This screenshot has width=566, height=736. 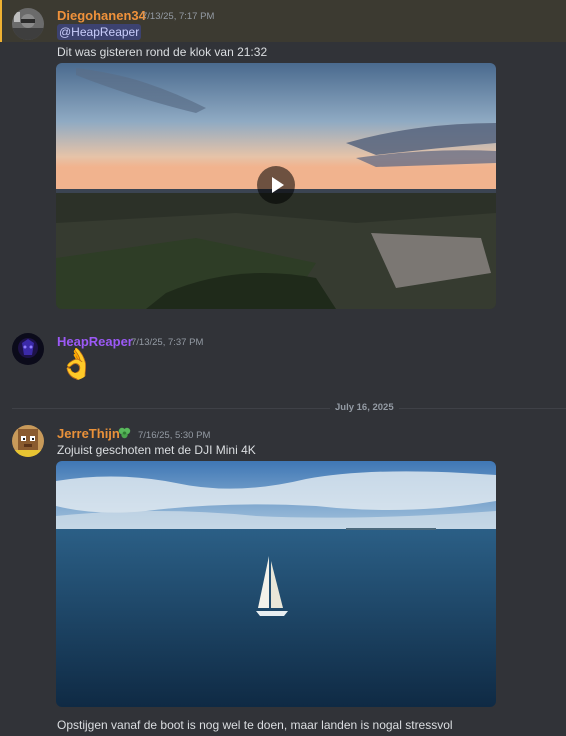 I want to click on avatar-heapreaper, so click(x=28, y=349).